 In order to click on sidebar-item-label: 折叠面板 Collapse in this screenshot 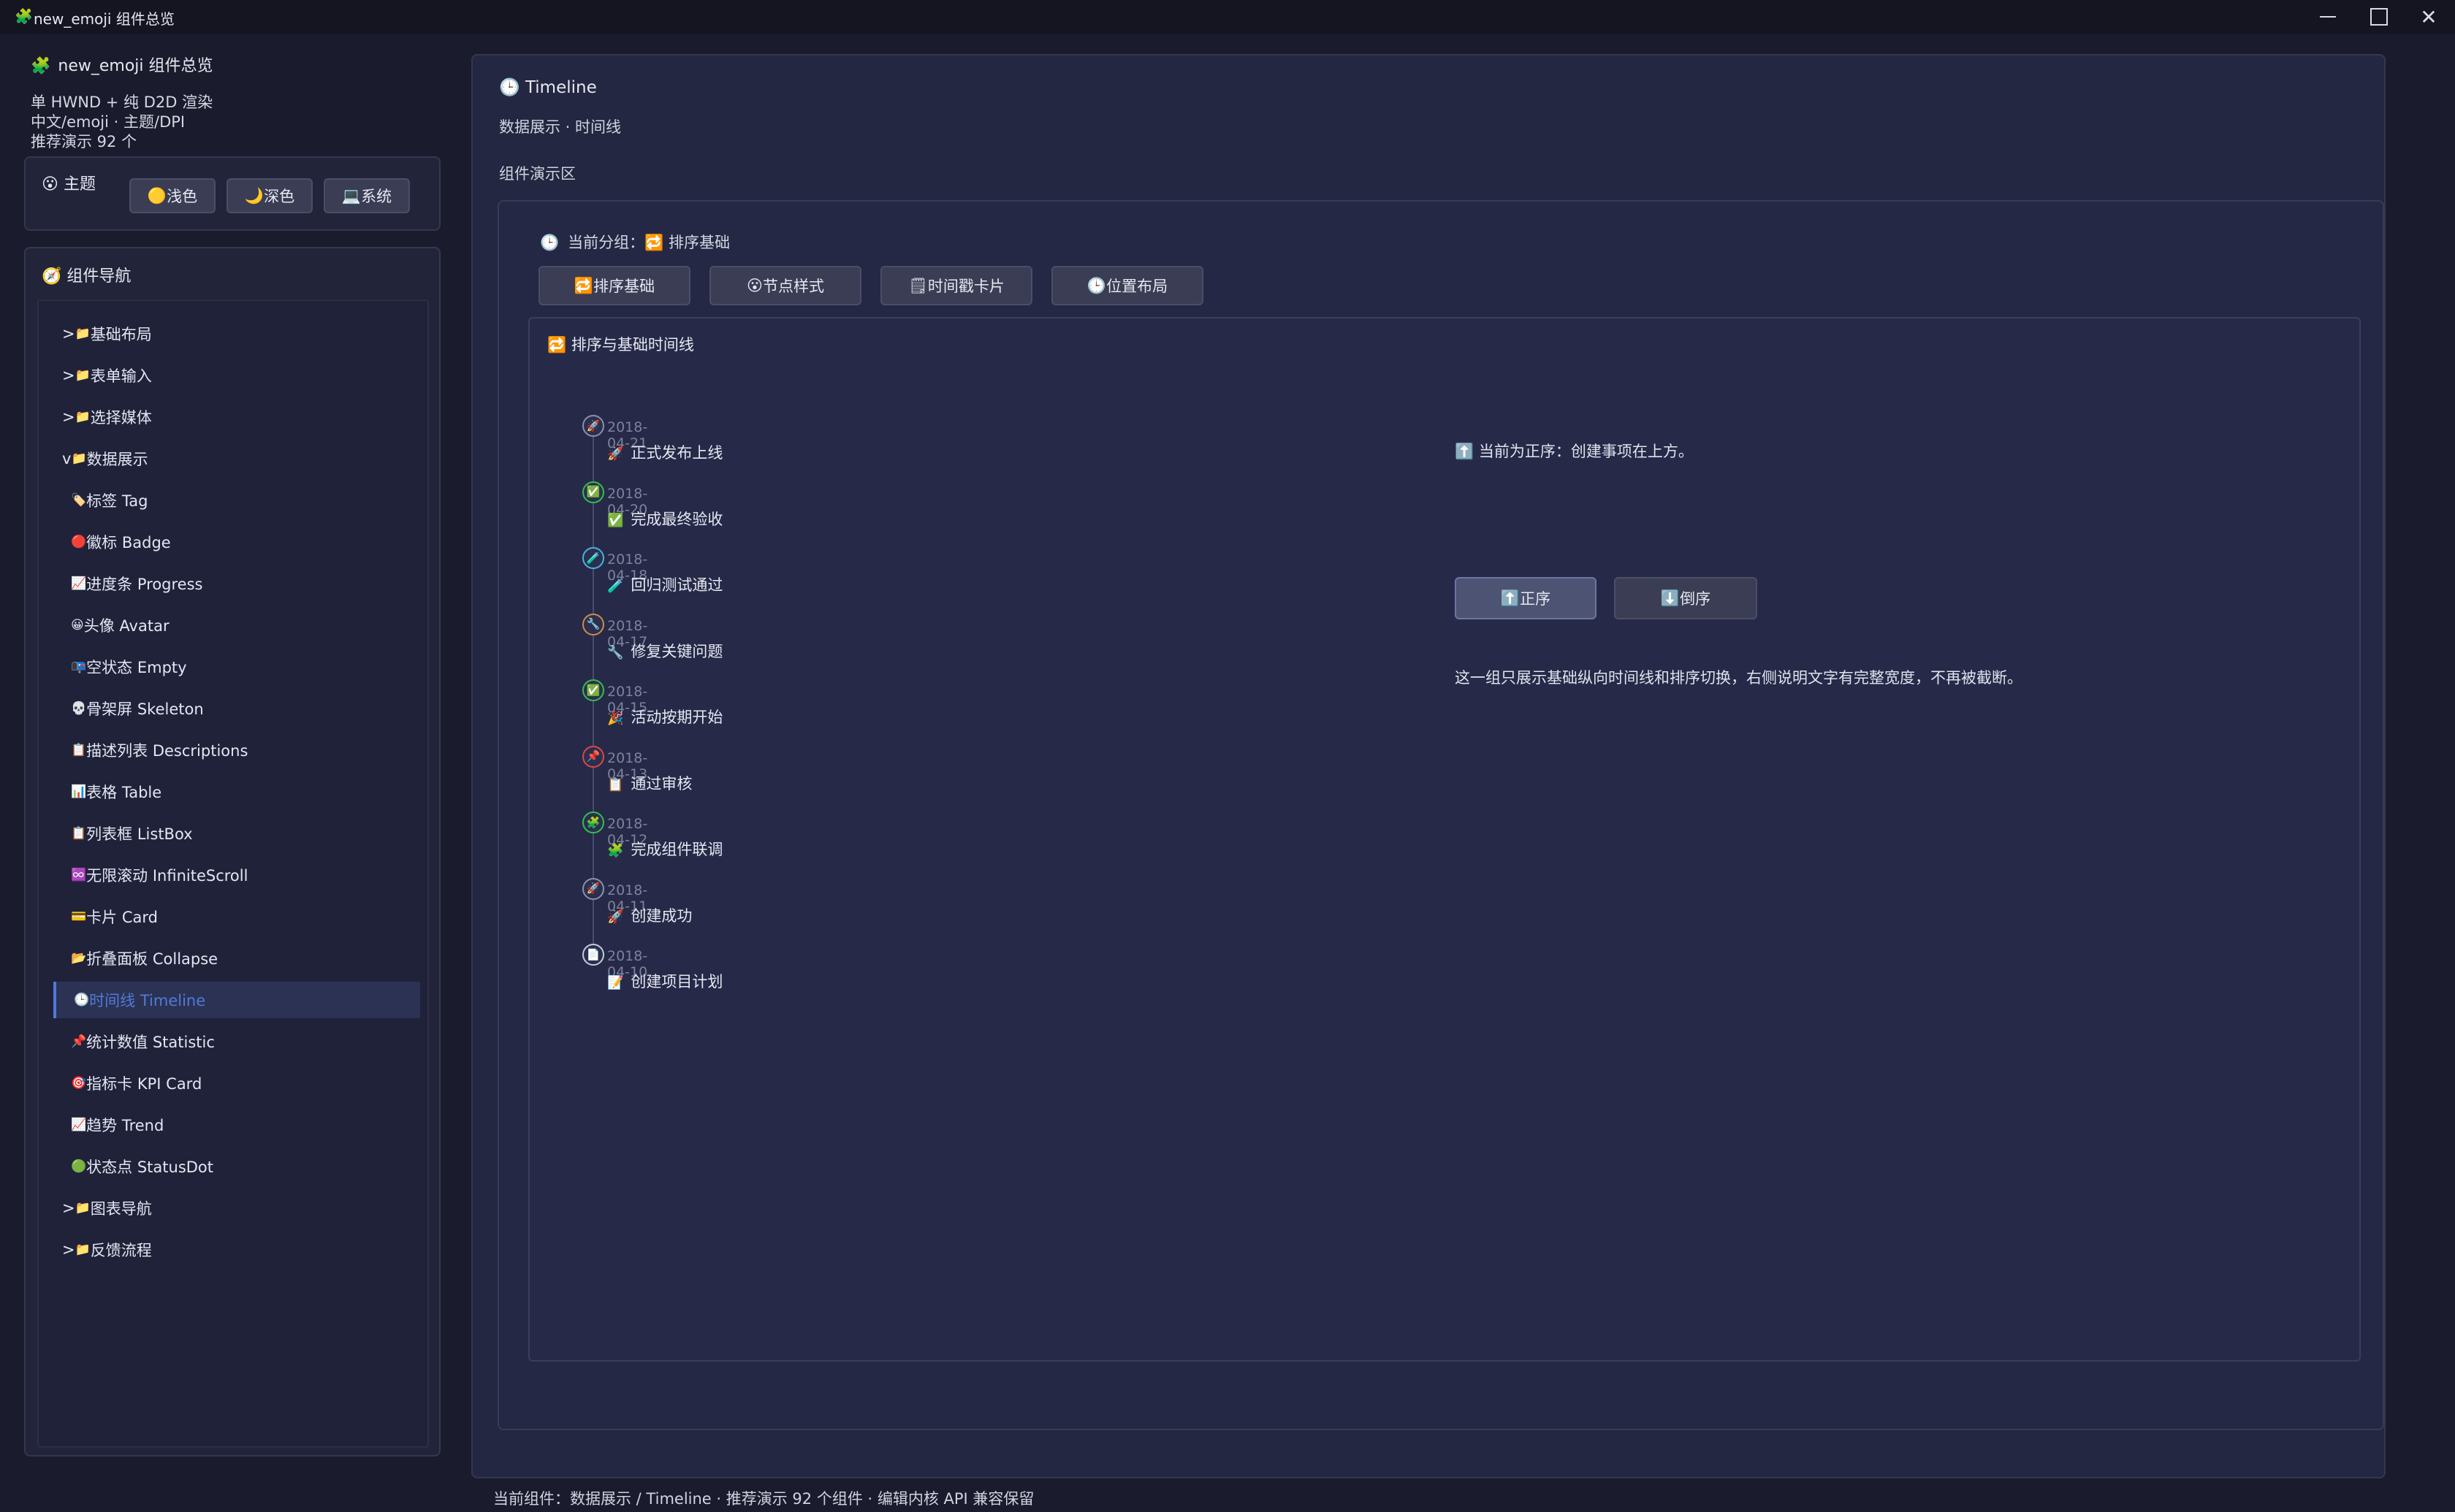, I will do `click(152, 959)`.